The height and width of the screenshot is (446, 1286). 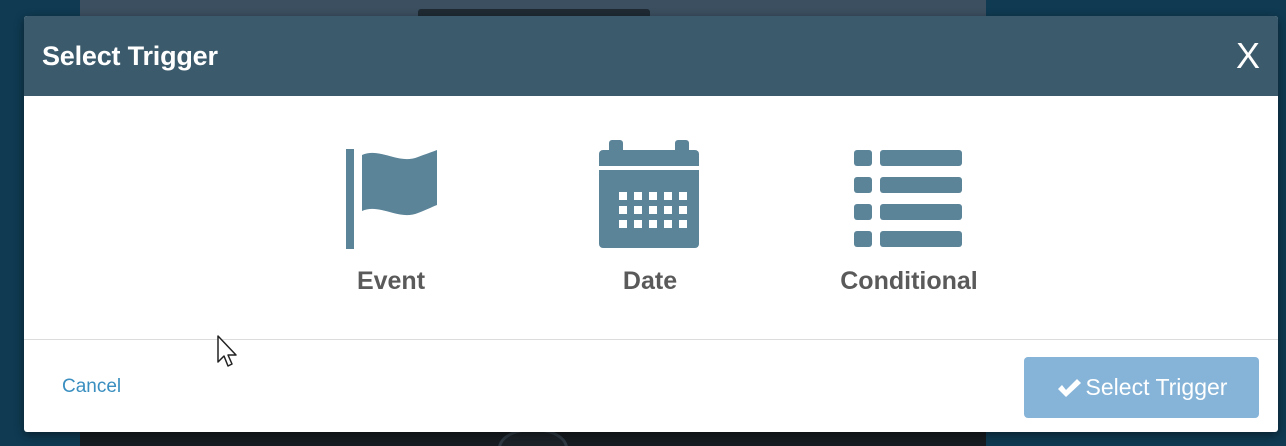 What do you see at coordinates (650, 281) in the screenshot?
I see `trigger-option-date-label: Date` at bounding box center [650, 281].